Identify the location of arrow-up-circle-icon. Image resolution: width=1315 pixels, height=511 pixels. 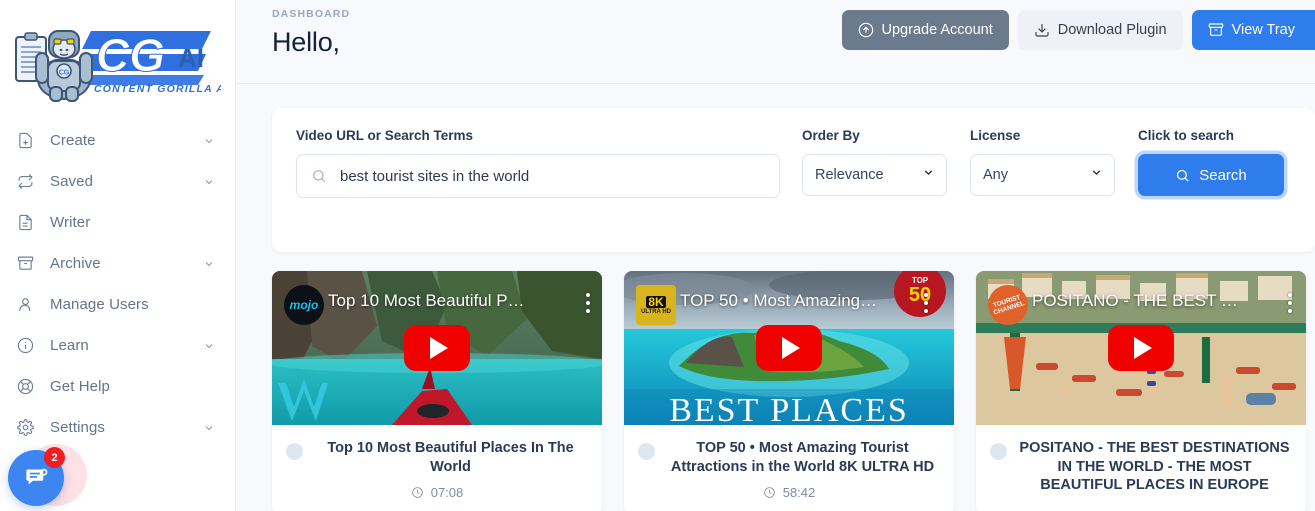
(865, 30).